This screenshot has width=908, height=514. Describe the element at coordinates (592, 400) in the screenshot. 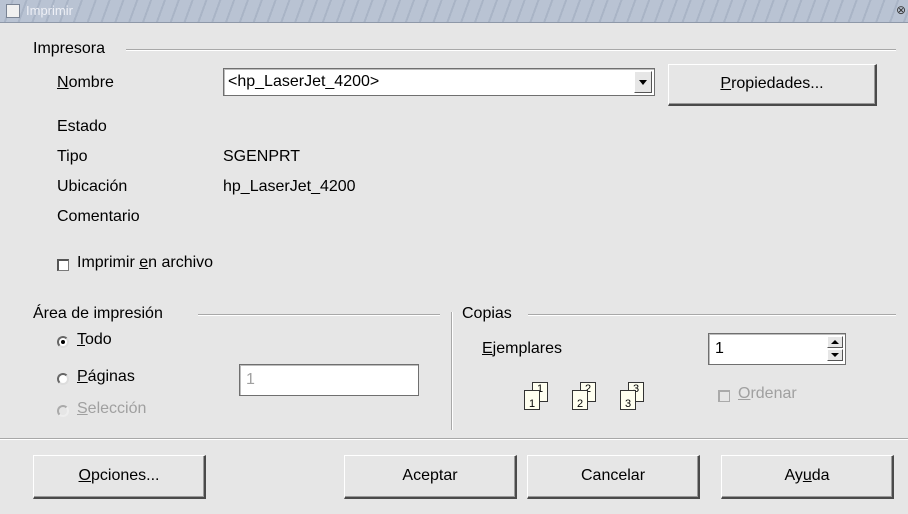

I see `collate-illustration-icon: 1 1 2 2 3 3` at that location.